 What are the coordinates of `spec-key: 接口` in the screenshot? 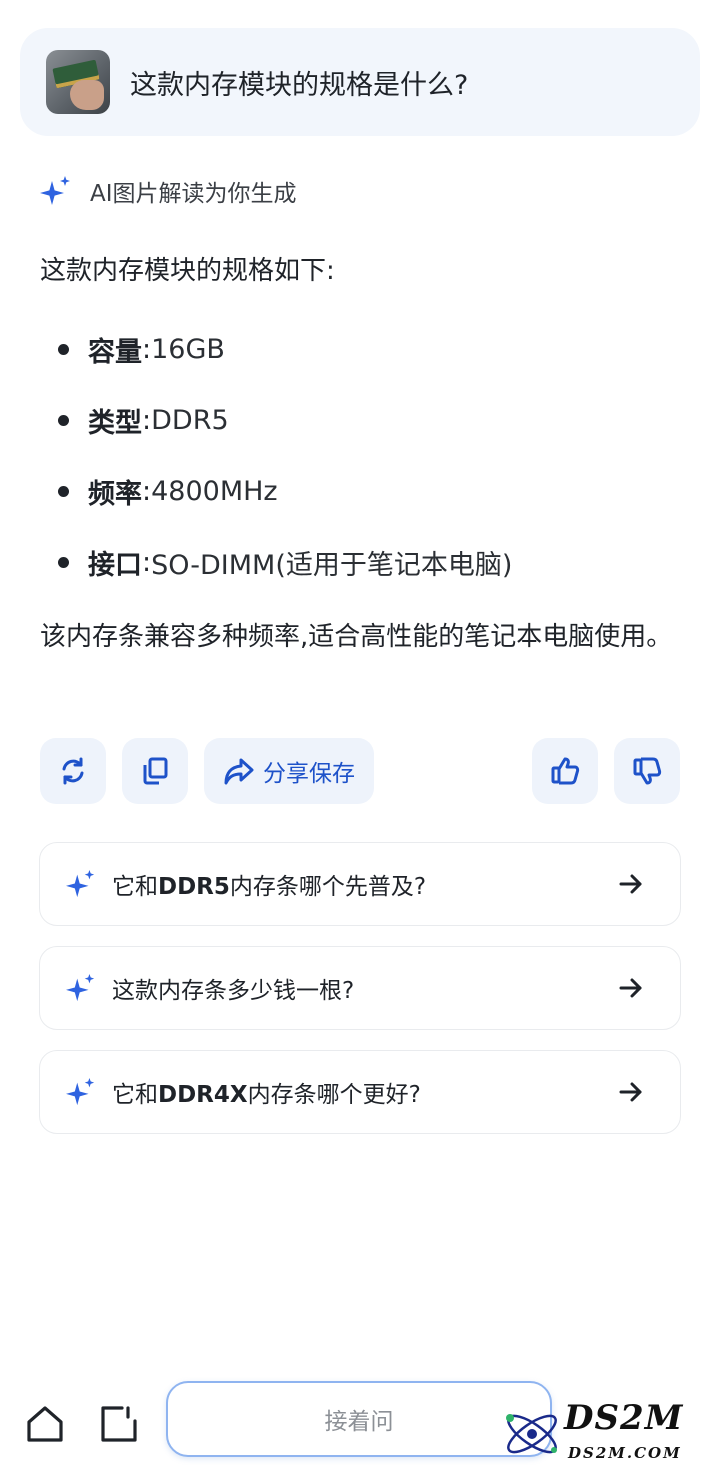 It's located at (115, 565).